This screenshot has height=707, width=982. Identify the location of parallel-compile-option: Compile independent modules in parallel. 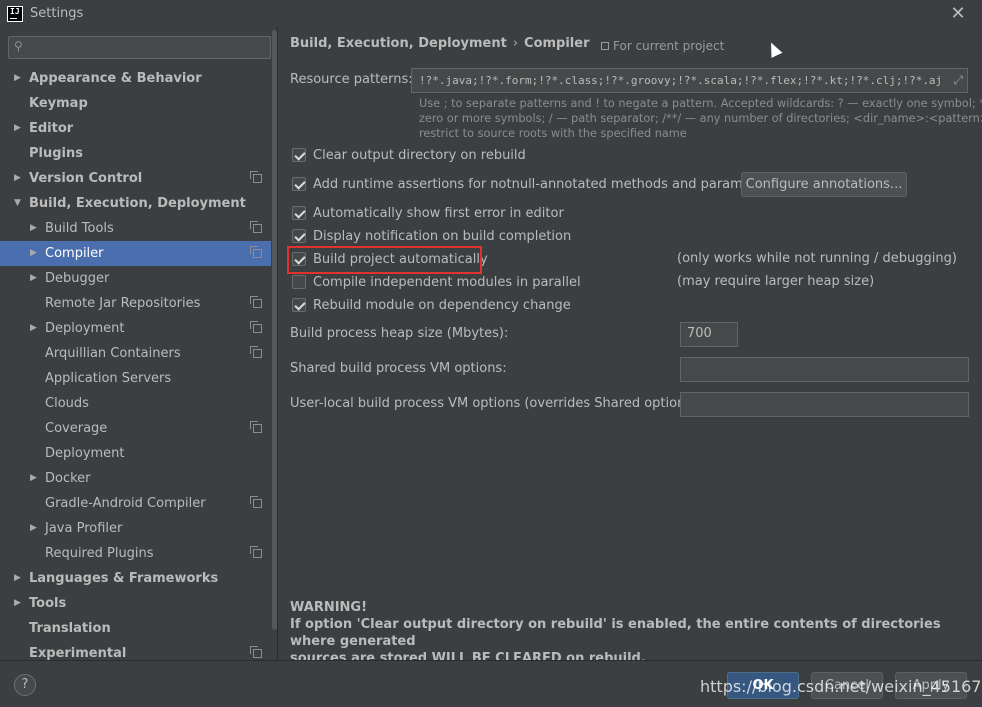
(436, 282).